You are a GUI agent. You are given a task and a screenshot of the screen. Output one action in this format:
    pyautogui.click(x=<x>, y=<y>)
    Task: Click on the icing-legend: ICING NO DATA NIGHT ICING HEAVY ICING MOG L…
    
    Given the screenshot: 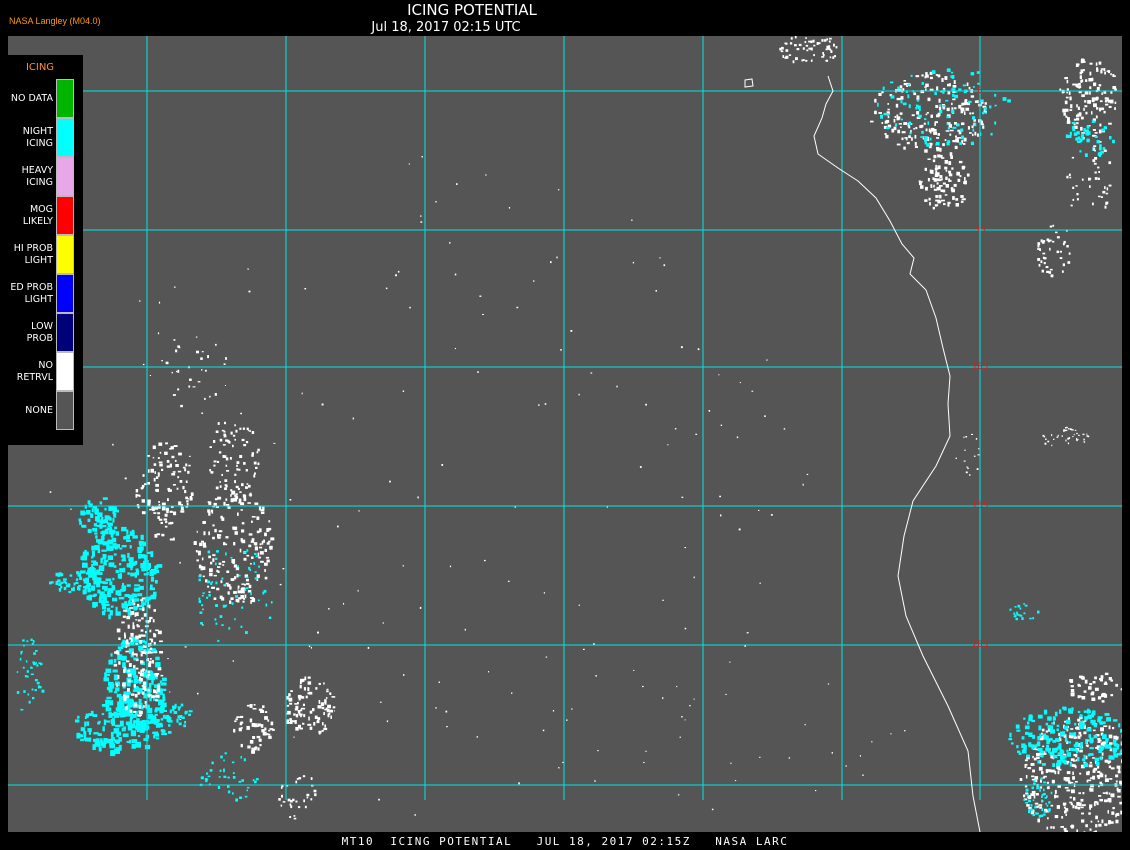 What is the action you would take?
    pyautogui.click(x=41, y=250)
    